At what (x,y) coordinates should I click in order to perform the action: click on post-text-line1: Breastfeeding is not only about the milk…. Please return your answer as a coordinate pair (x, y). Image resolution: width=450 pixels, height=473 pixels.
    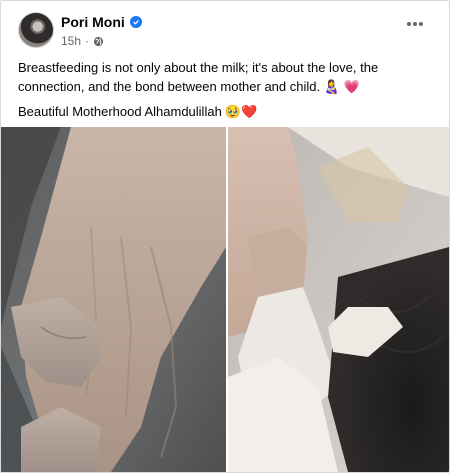
    Looking at the image, I should click on (198, 77).